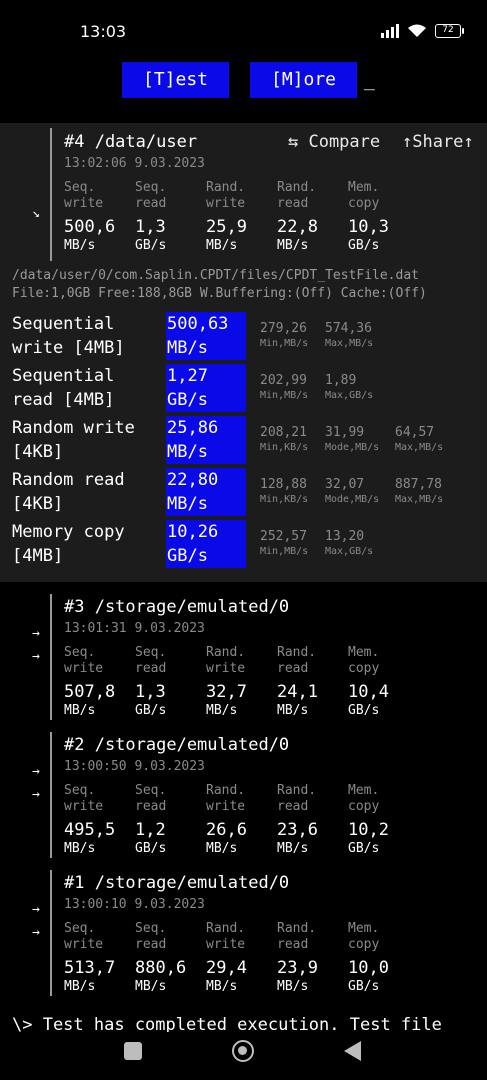  What do you see at coordinates (226, 819) in the screenshot?
I see `metric-rand-write: Rand. write 26,6 MB/s` at bounding box center [226, 819].